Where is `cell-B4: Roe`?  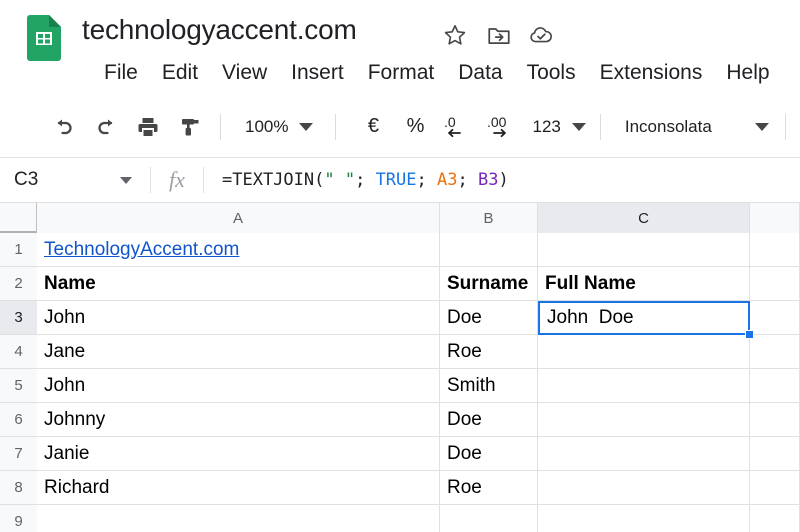 cell-B4: Roe is located at coordinates (489, 351).